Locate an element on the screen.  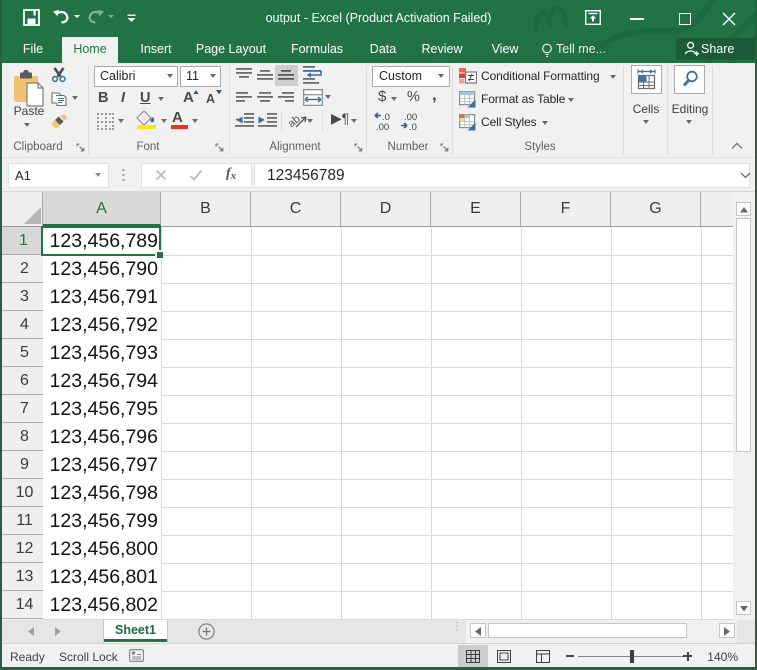
svg-text: ab is located at coordinates (295, 121).